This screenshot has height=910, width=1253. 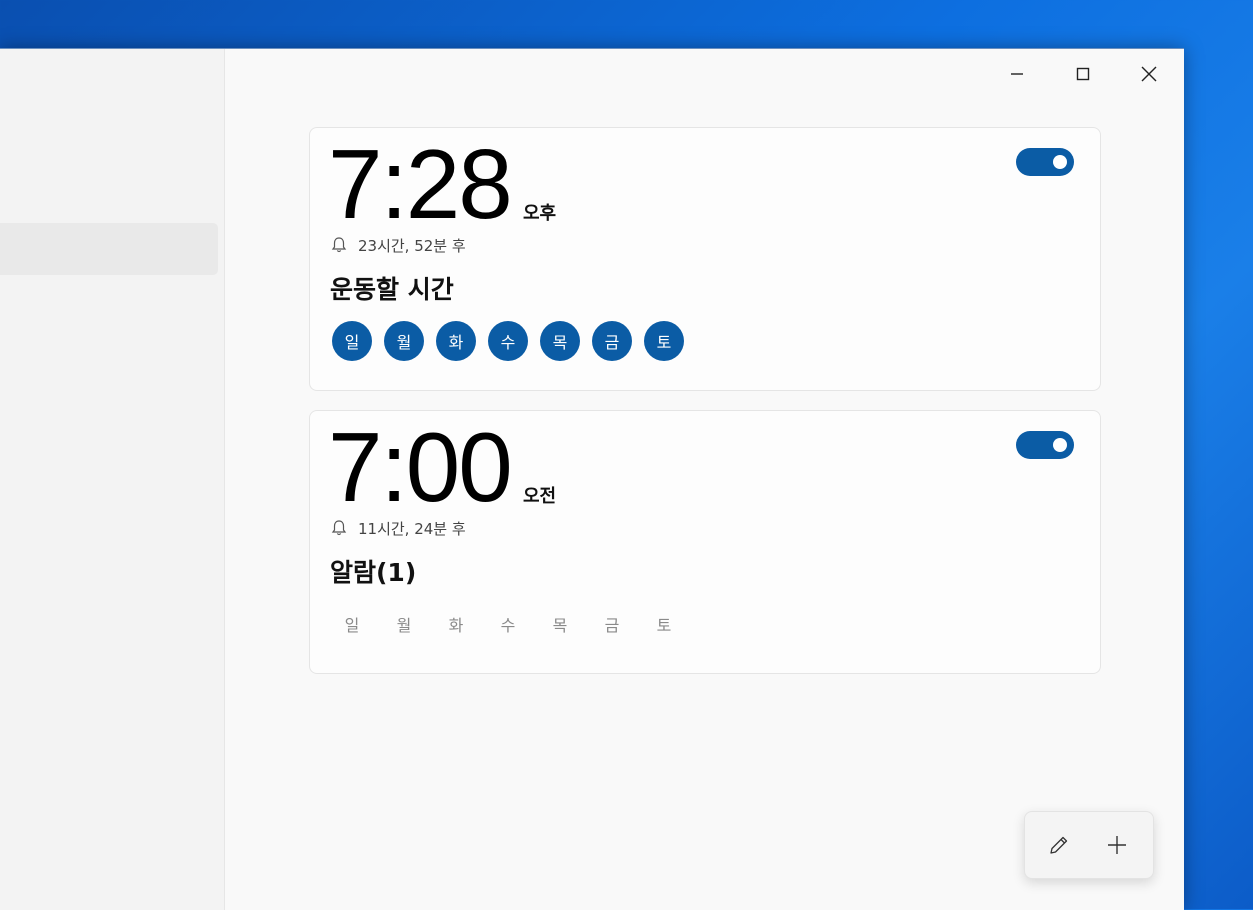 What do you see at coordinates (412, 528) in the screenshot?
I see `alarm-remaining-text: 11시간, 24분 후` at bounding box center [412, 528].